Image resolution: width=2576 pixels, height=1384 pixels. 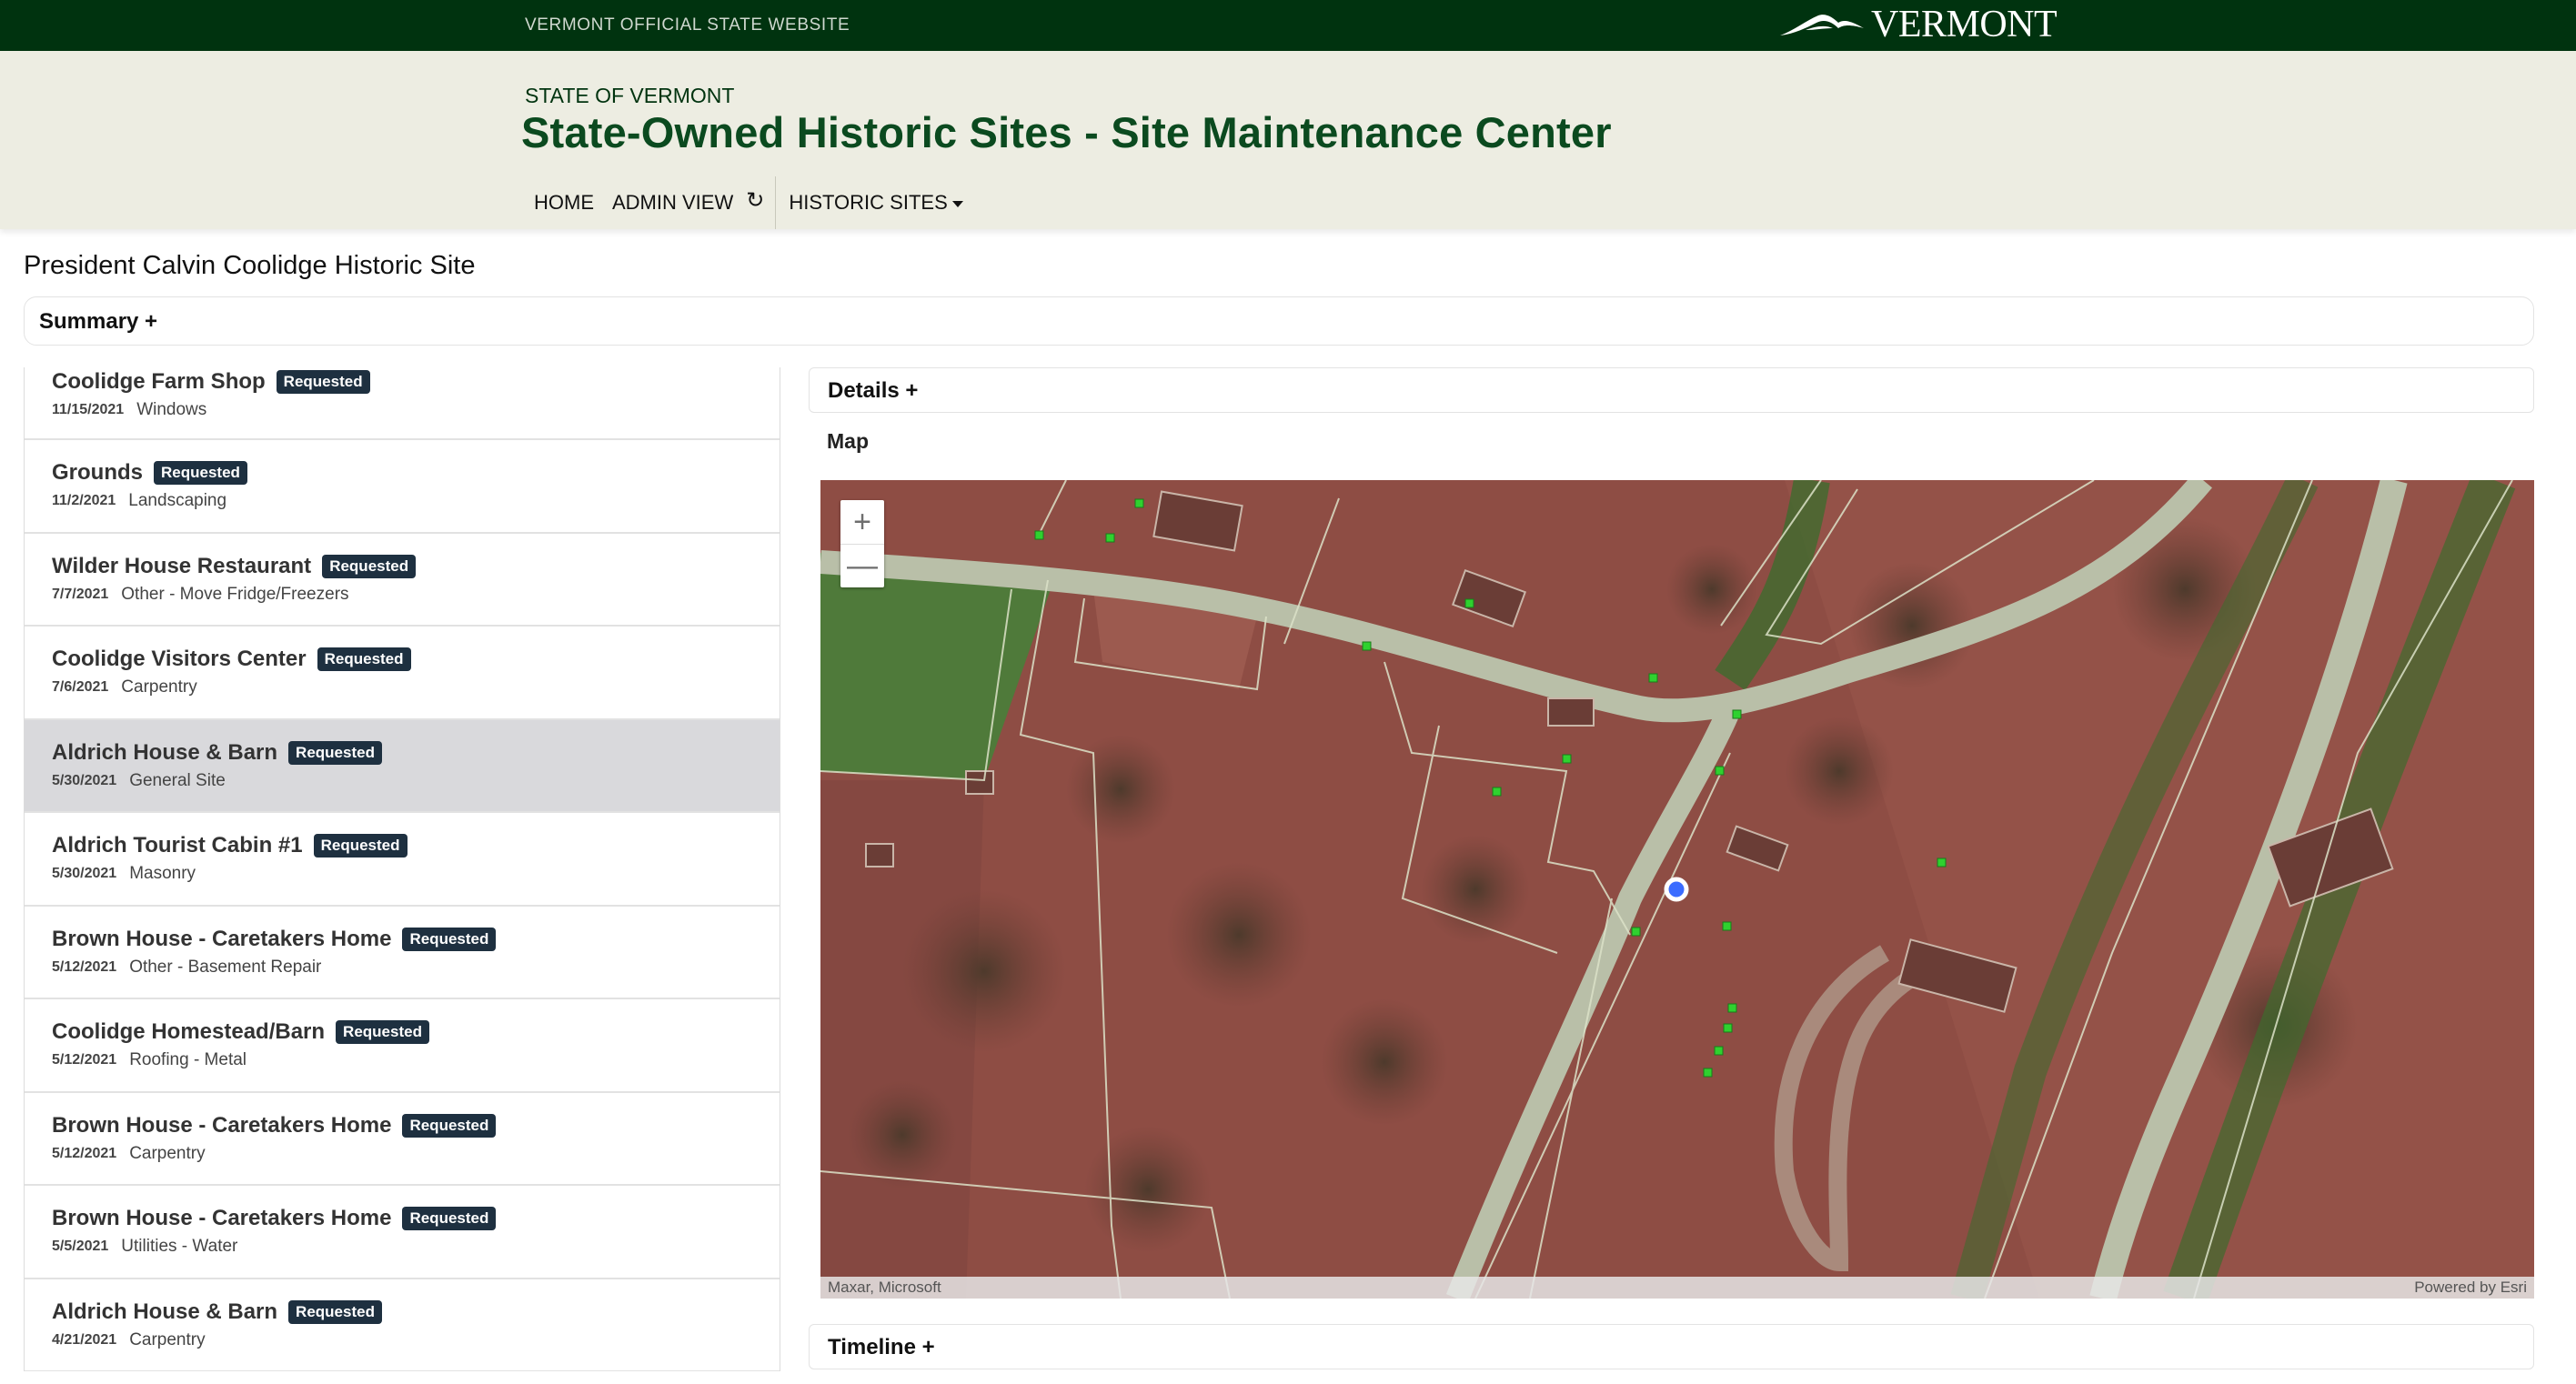 What do you see at coordinates (402, 501) in the screenshot?
I see `request-row-meta: 11/2/2021 Landscaping` at bounding box center [402, 501].